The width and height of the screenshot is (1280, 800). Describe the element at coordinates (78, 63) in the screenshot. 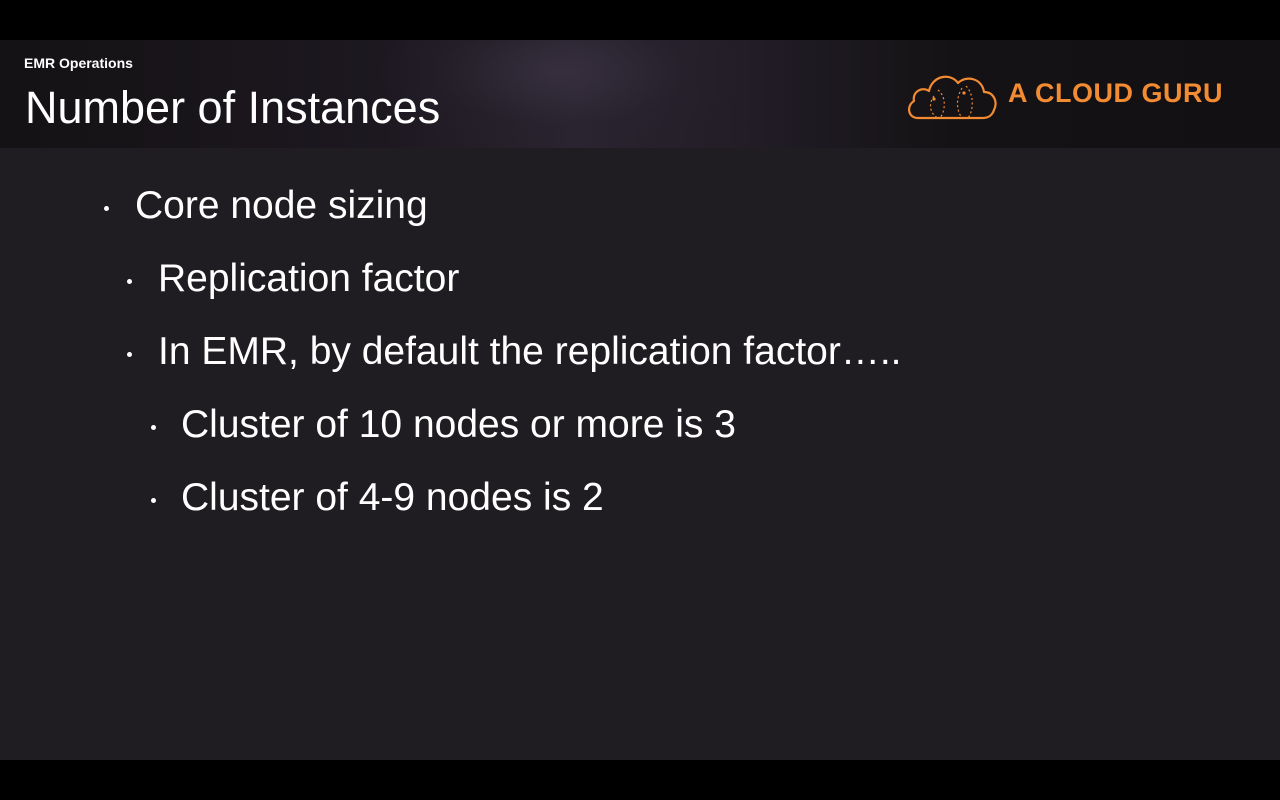

I see `section-label: EMR Operations` at that location.